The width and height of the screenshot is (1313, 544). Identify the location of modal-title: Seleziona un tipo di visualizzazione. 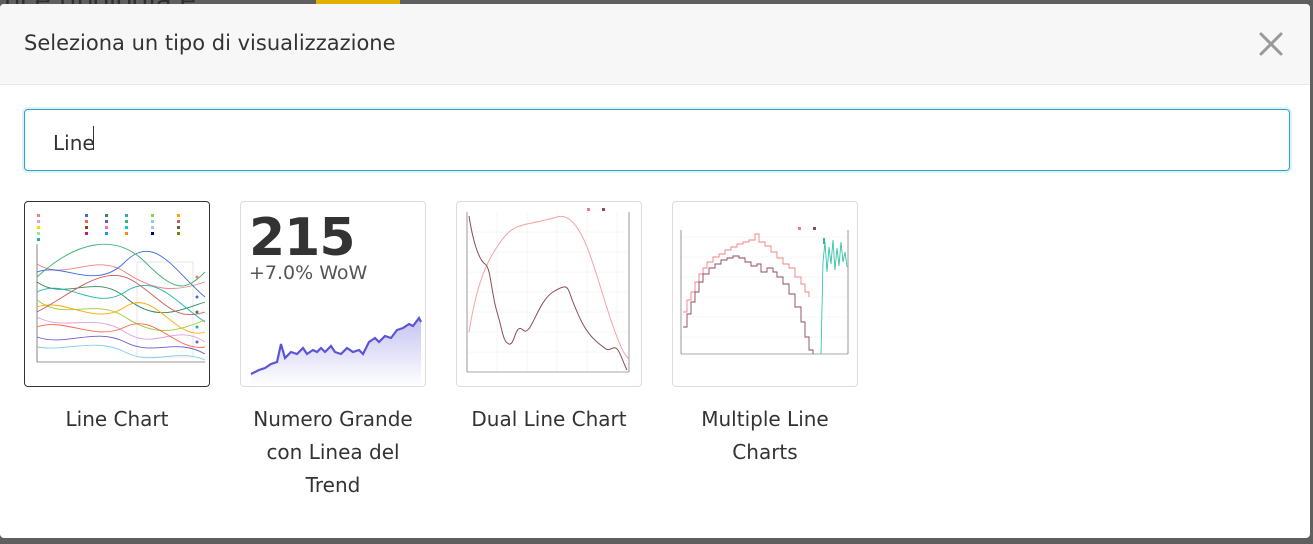
(210, 43).